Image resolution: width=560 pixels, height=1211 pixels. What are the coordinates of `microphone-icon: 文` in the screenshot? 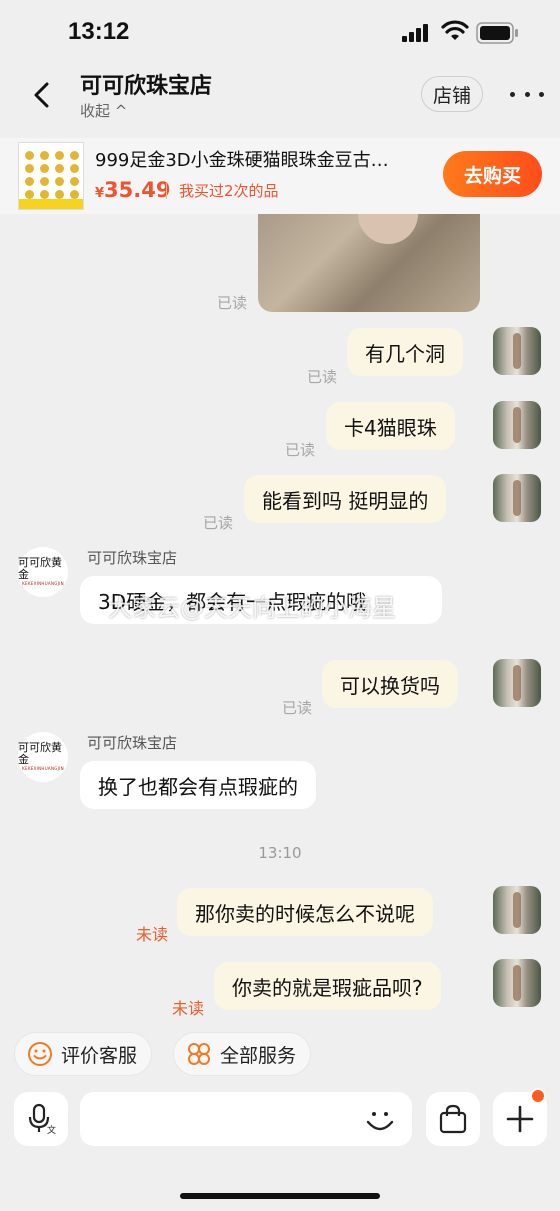 It's located at (41, 1119).